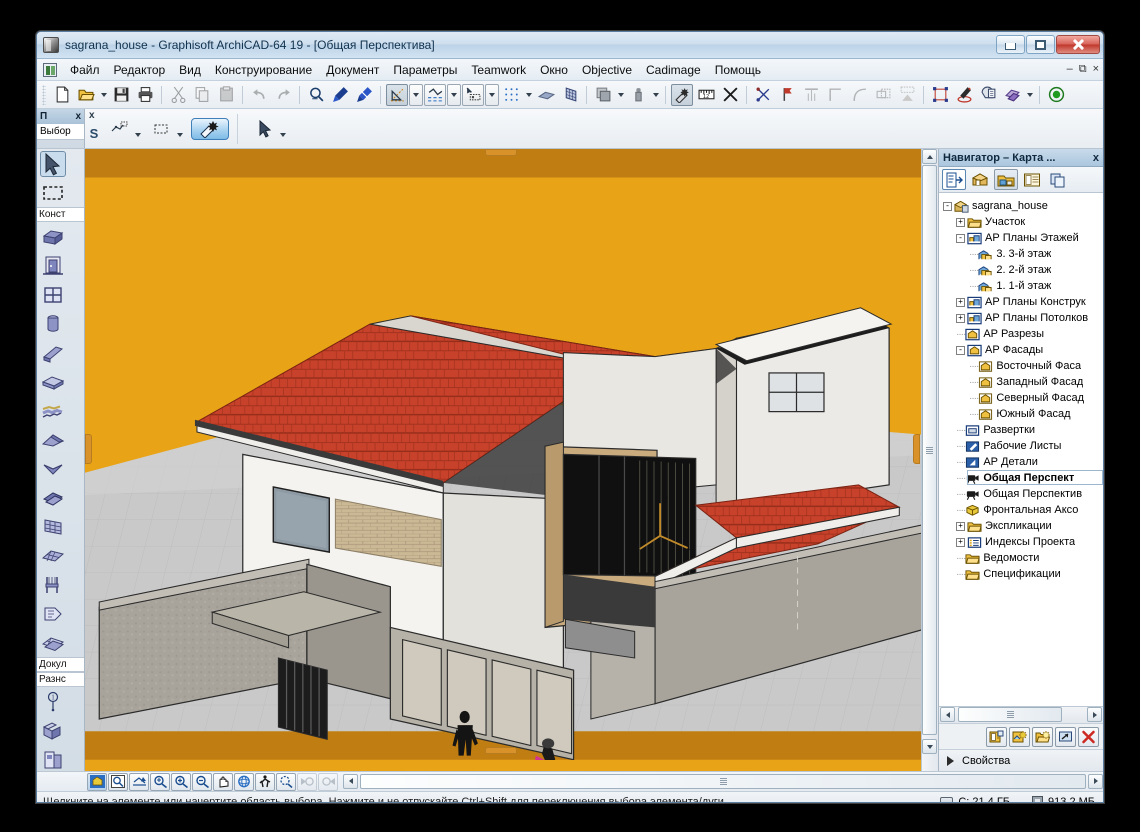 Image resolution: width=1140 pixels, height=832 pixels. I want to click on walk-icon, so click(265, 781).